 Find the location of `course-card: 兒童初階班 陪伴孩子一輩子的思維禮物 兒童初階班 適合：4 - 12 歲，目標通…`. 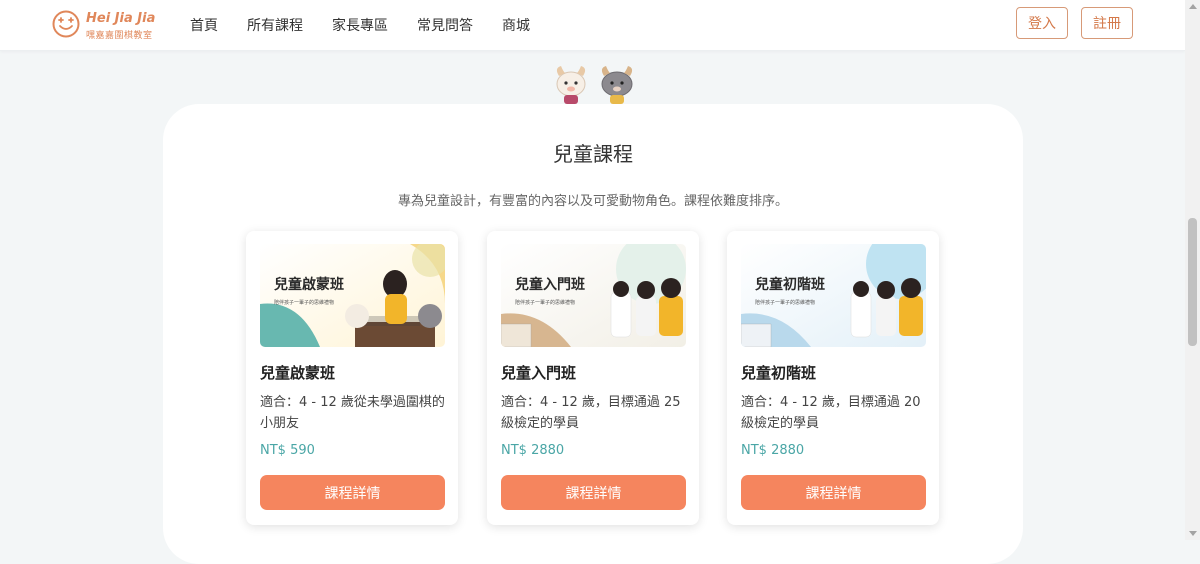

course-card: 兒童初階班 陪伴孩子一輩子的思維禮物 兒童初階班 適合：4 - 12 歲，目標通… is located at coordinates (833, 378).